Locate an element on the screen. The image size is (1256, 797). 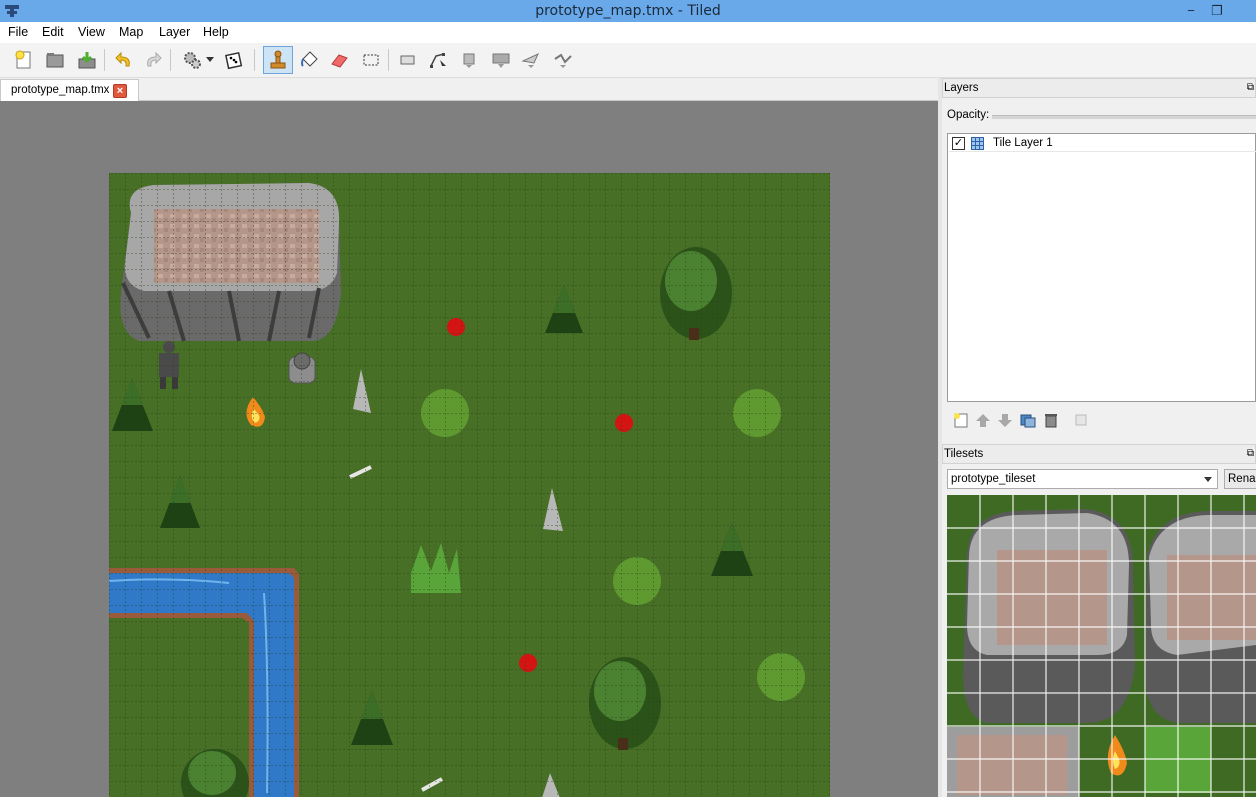
tilesets-panel-header: Tilesets ⧉ is located at coordinates (1099, 454).